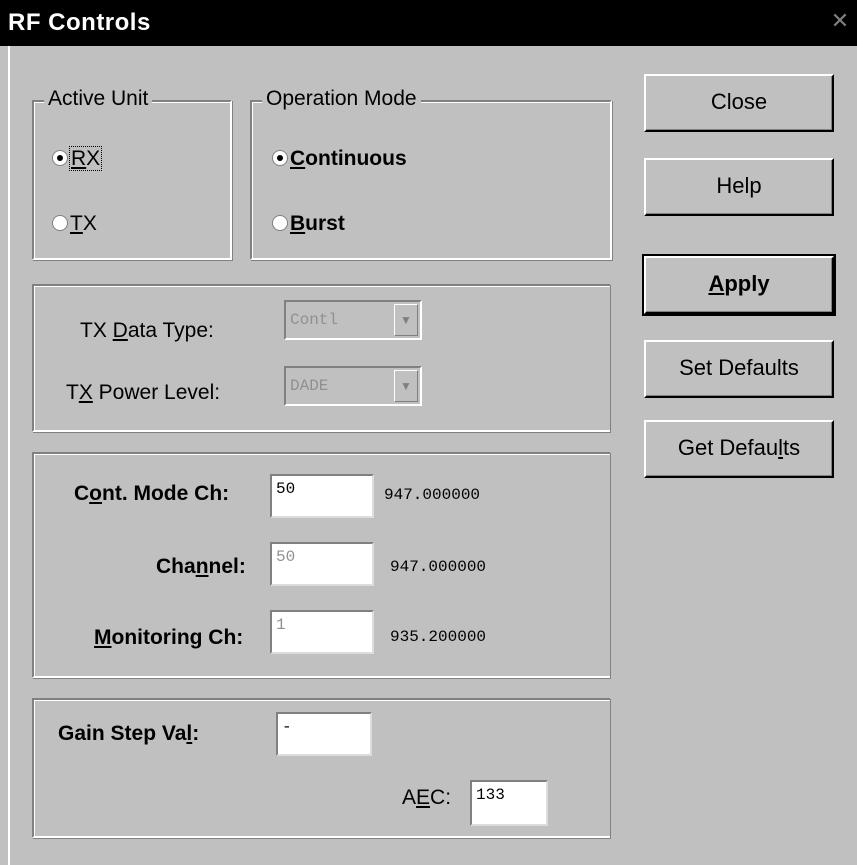 This screenshot has height=865, width=857. I want to click on tx-data-type-label: TX Data Type:, so click(147, 330).